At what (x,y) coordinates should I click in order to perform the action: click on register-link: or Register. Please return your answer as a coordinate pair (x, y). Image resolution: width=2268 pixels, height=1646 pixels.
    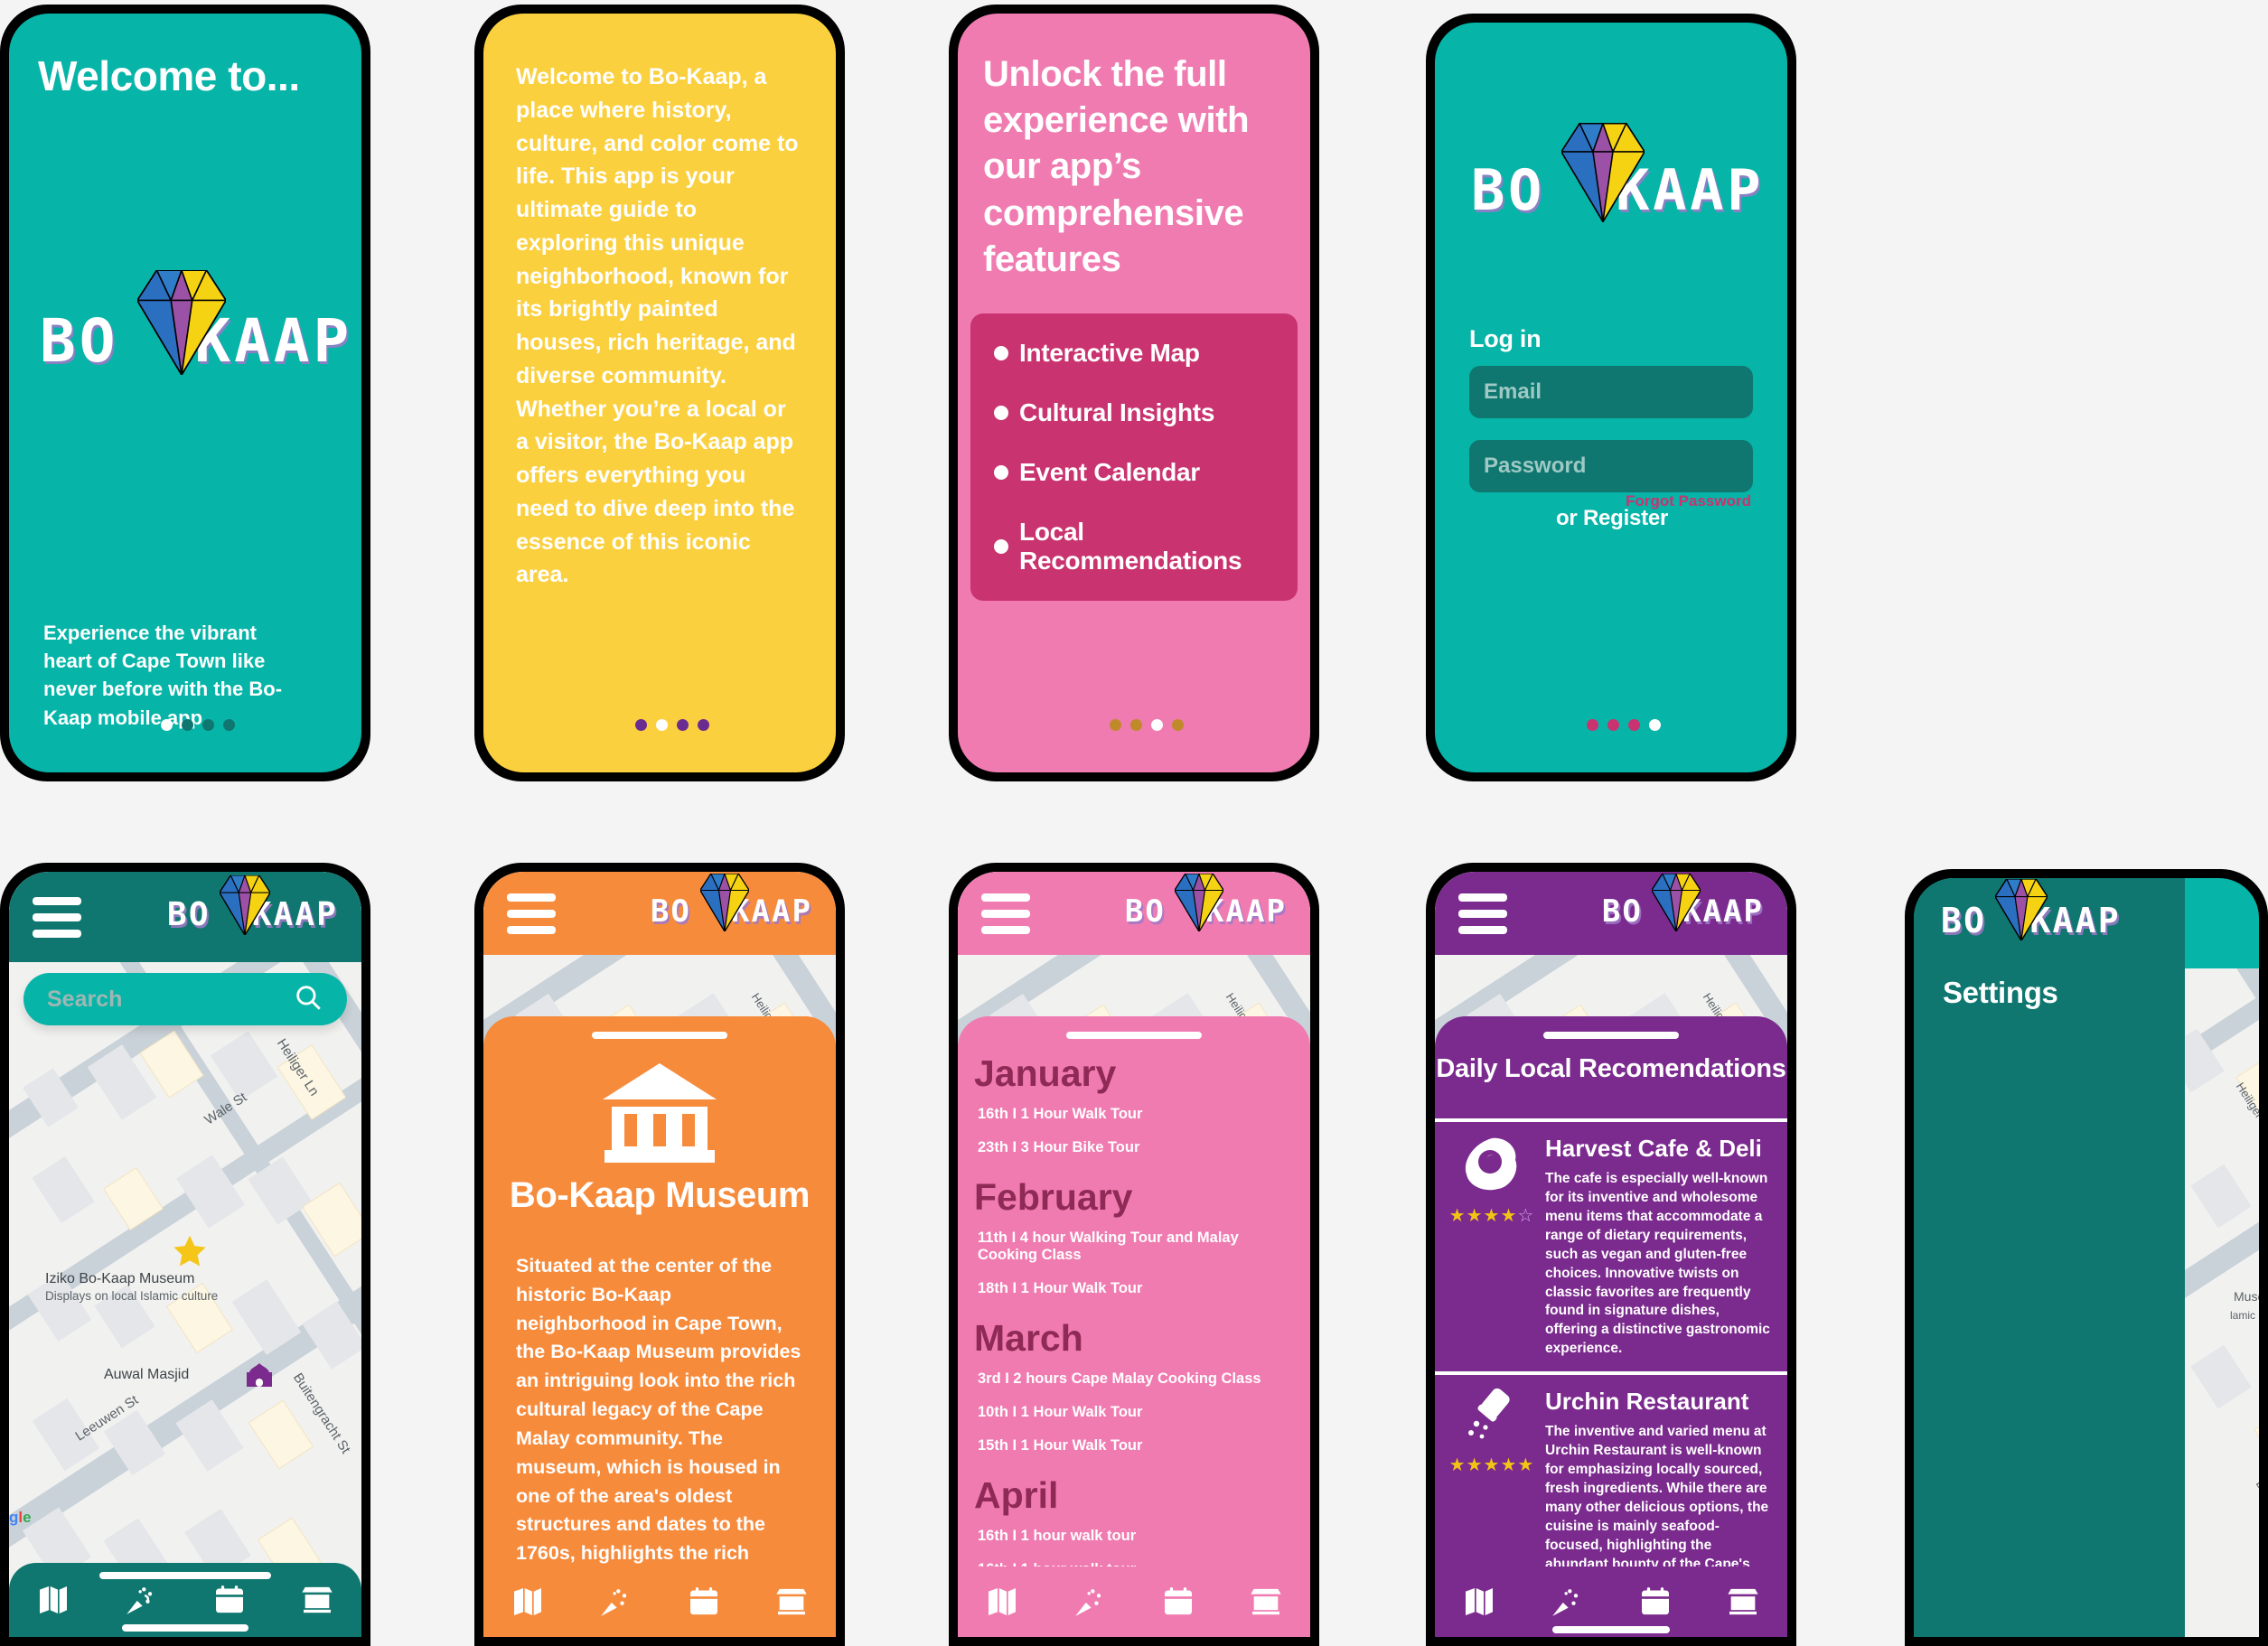
    Looking at the image, I should click on (1612, 518).